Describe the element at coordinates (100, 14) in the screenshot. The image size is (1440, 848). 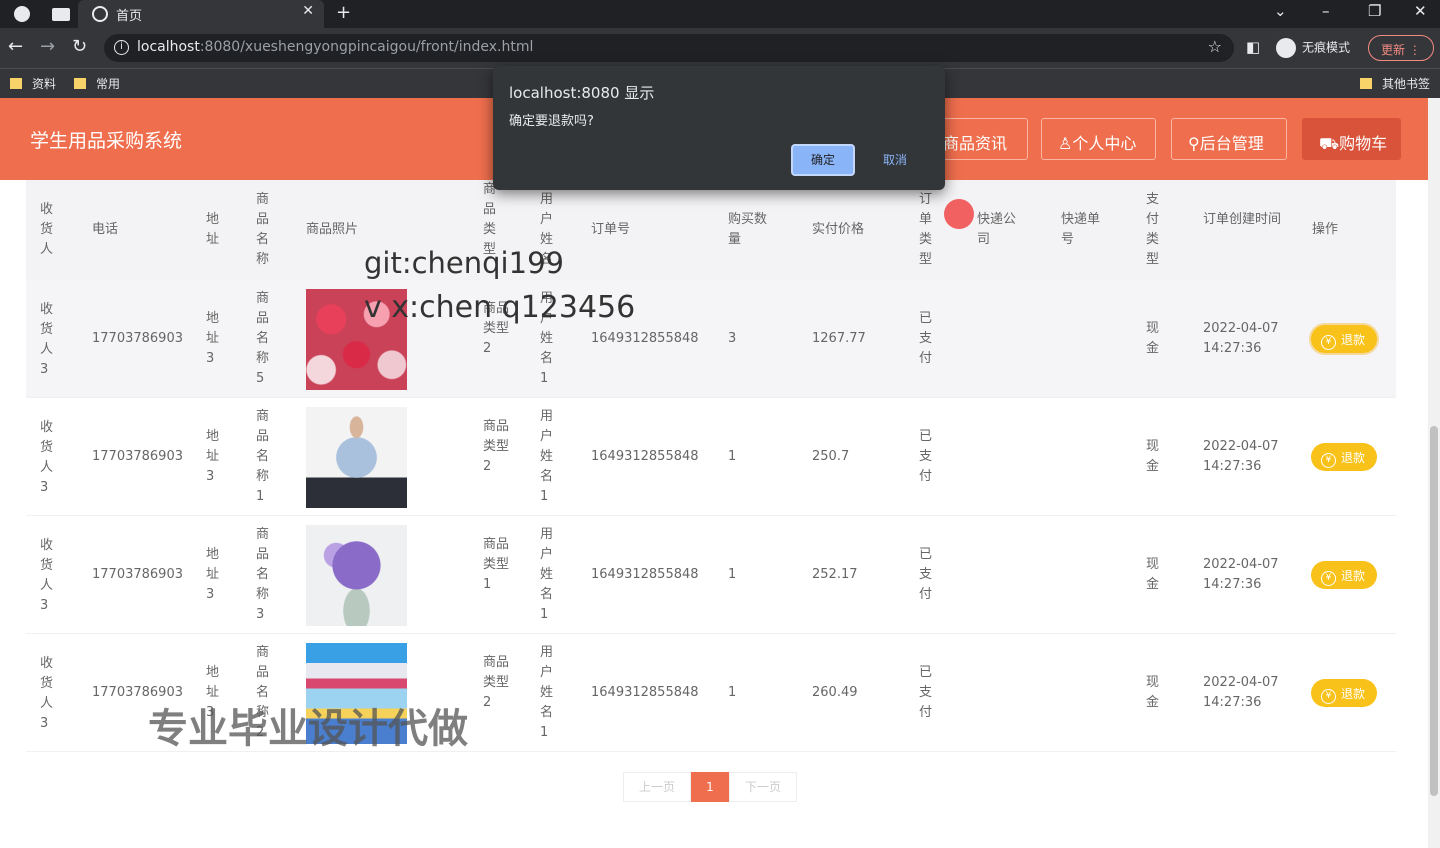
I see `globe-icon` at that location.